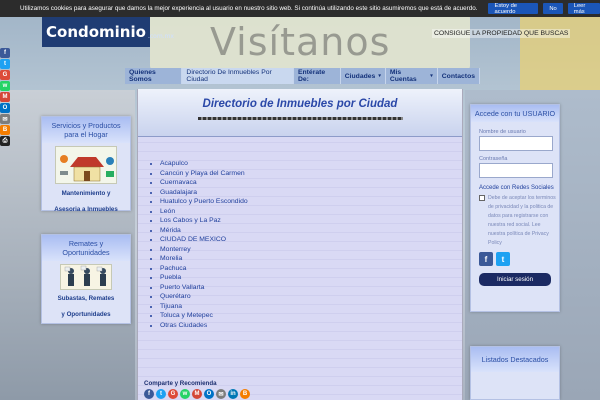 The image size is (600, 400). What do you see at coordinates (96, 32) in the screenshot?
I see `logo-text: Condominio` at bounding box center [96, 32].